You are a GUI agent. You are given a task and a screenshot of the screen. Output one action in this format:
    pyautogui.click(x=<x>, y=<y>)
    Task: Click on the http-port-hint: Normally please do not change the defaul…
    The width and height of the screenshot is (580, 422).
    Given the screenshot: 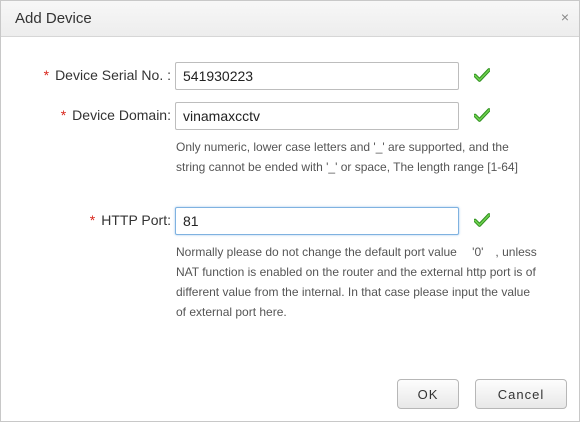 What is the action you would take?
    pyautogui.click(x=356, y=282)
    